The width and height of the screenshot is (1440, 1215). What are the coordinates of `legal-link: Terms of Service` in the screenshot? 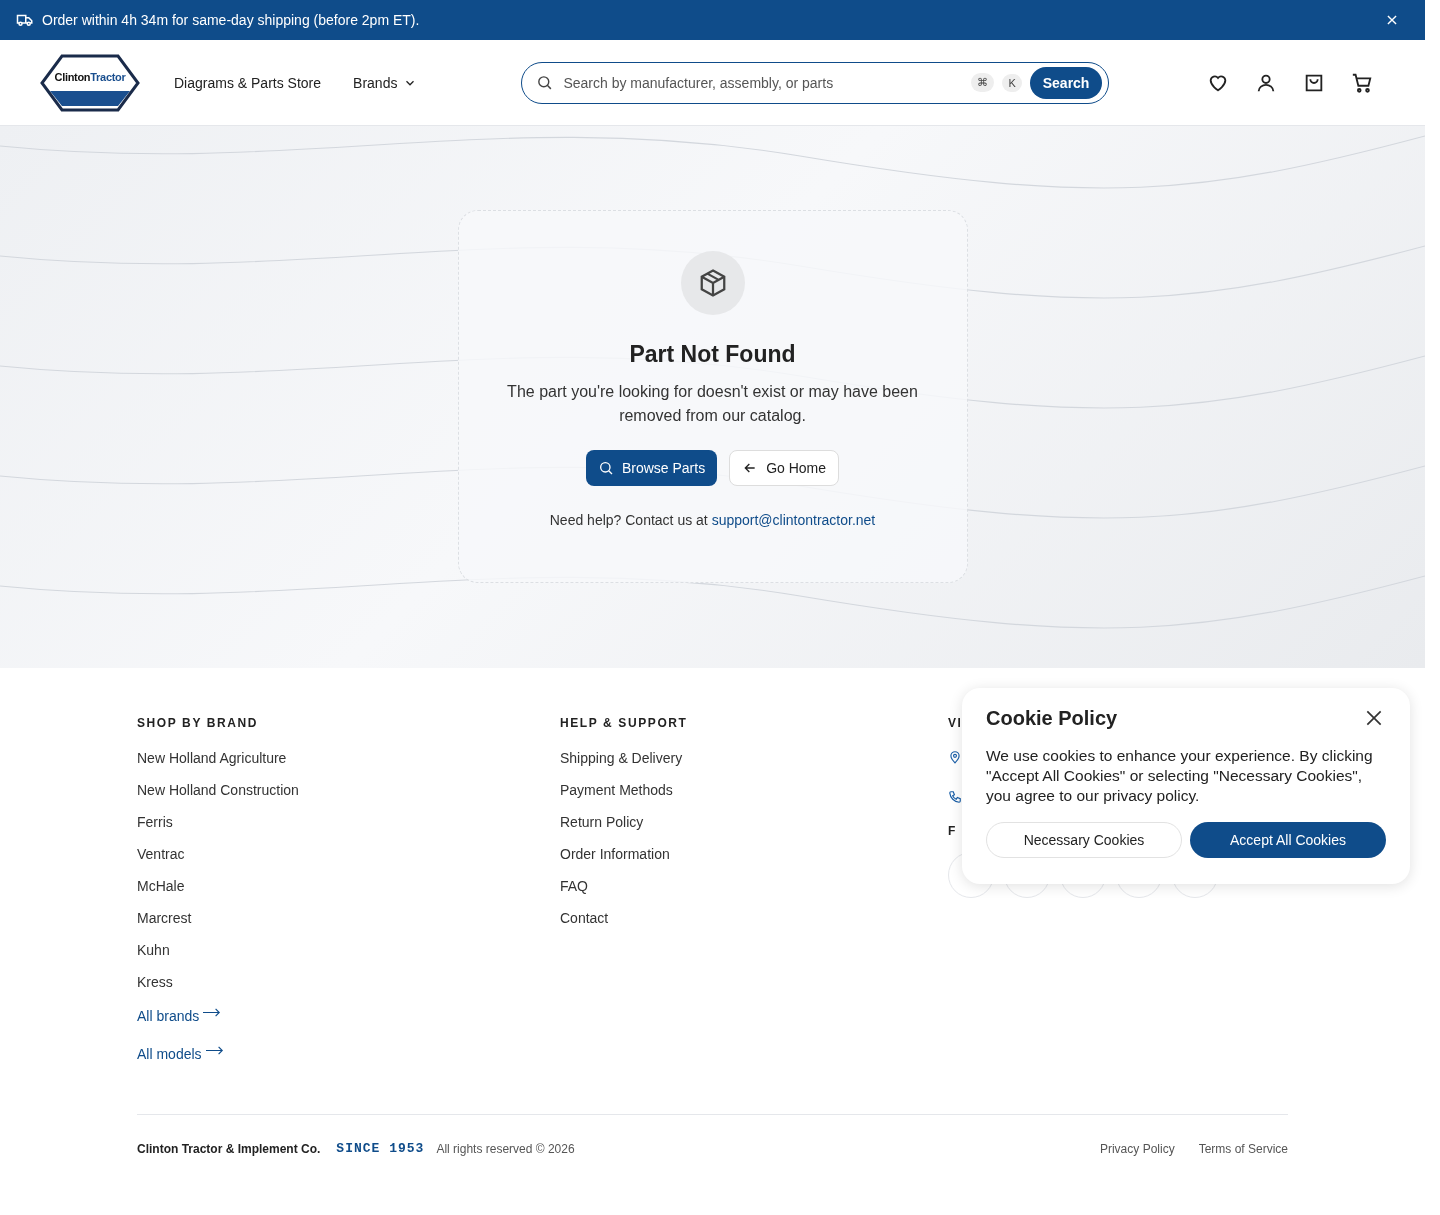 It's located at (1243, 1148).